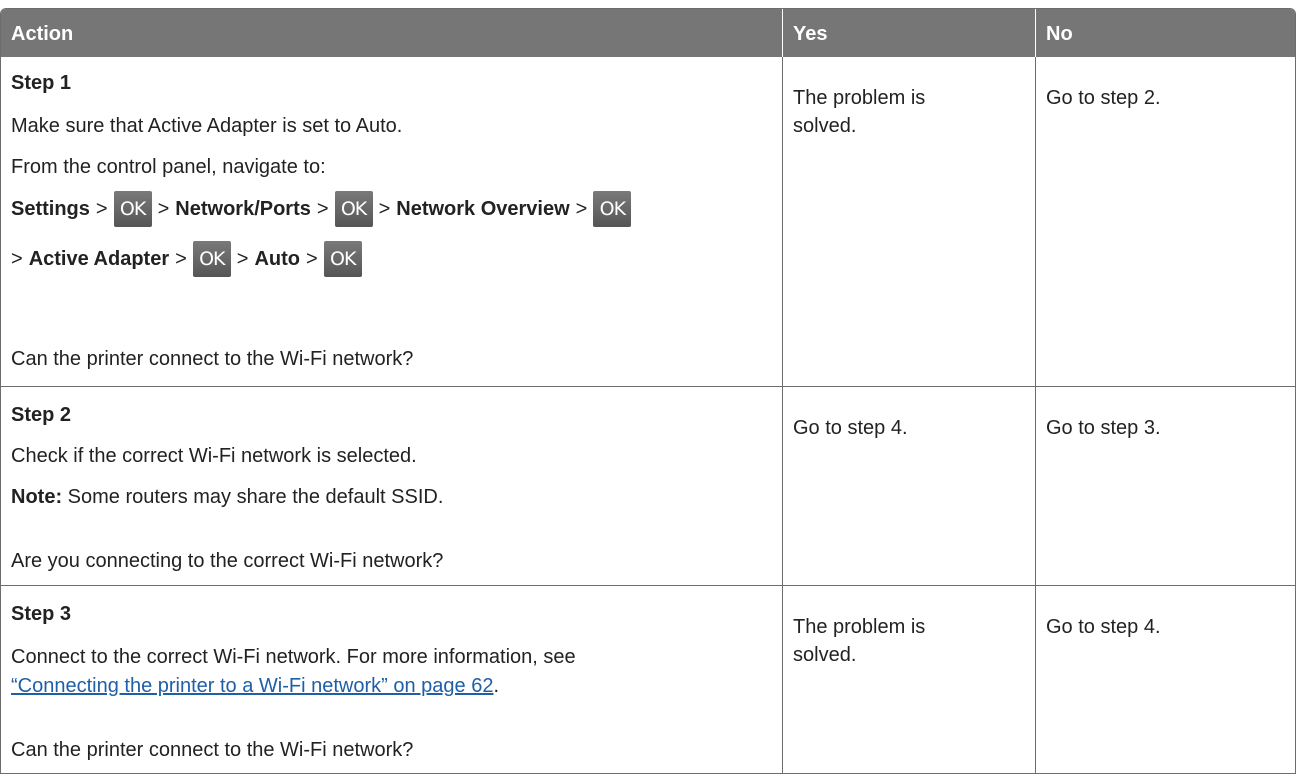  Describe the element at coordinates (648, 33) in the screenshot. I see `table-header-row: Action Yes No` at that location.